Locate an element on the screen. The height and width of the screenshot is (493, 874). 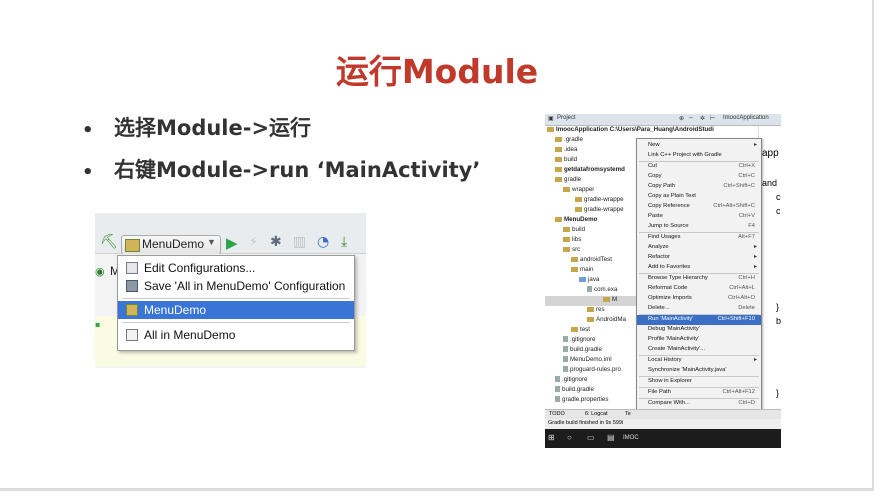
menu-item-label: Browse Type Hierarchy is located at coordinates (678, 278).